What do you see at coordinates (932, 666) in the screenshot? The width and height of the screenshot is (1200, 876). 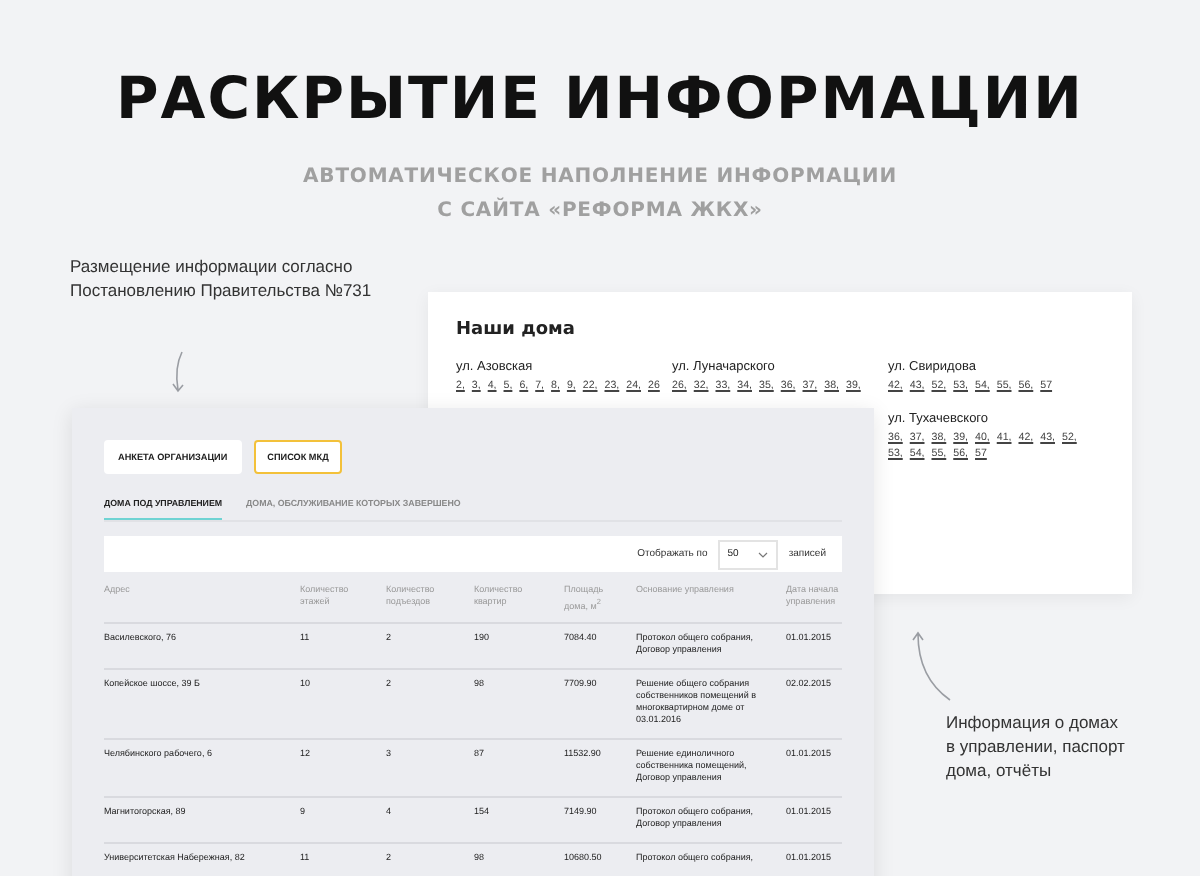 I see `arrow-icon` at bounding box center [932, 666].